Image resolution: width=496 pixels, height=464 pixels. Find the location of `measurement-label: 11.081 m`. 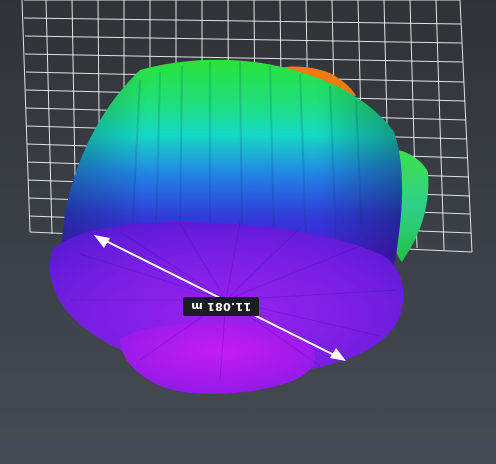

measurement-label: 11.081 m is located at coordinates (221, 306).